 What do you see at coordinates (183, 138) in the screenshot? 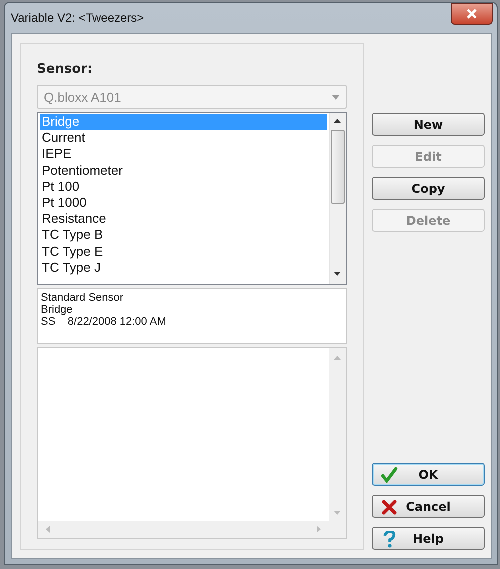
I see `list-item: Current` at bounding box center [183, 138].